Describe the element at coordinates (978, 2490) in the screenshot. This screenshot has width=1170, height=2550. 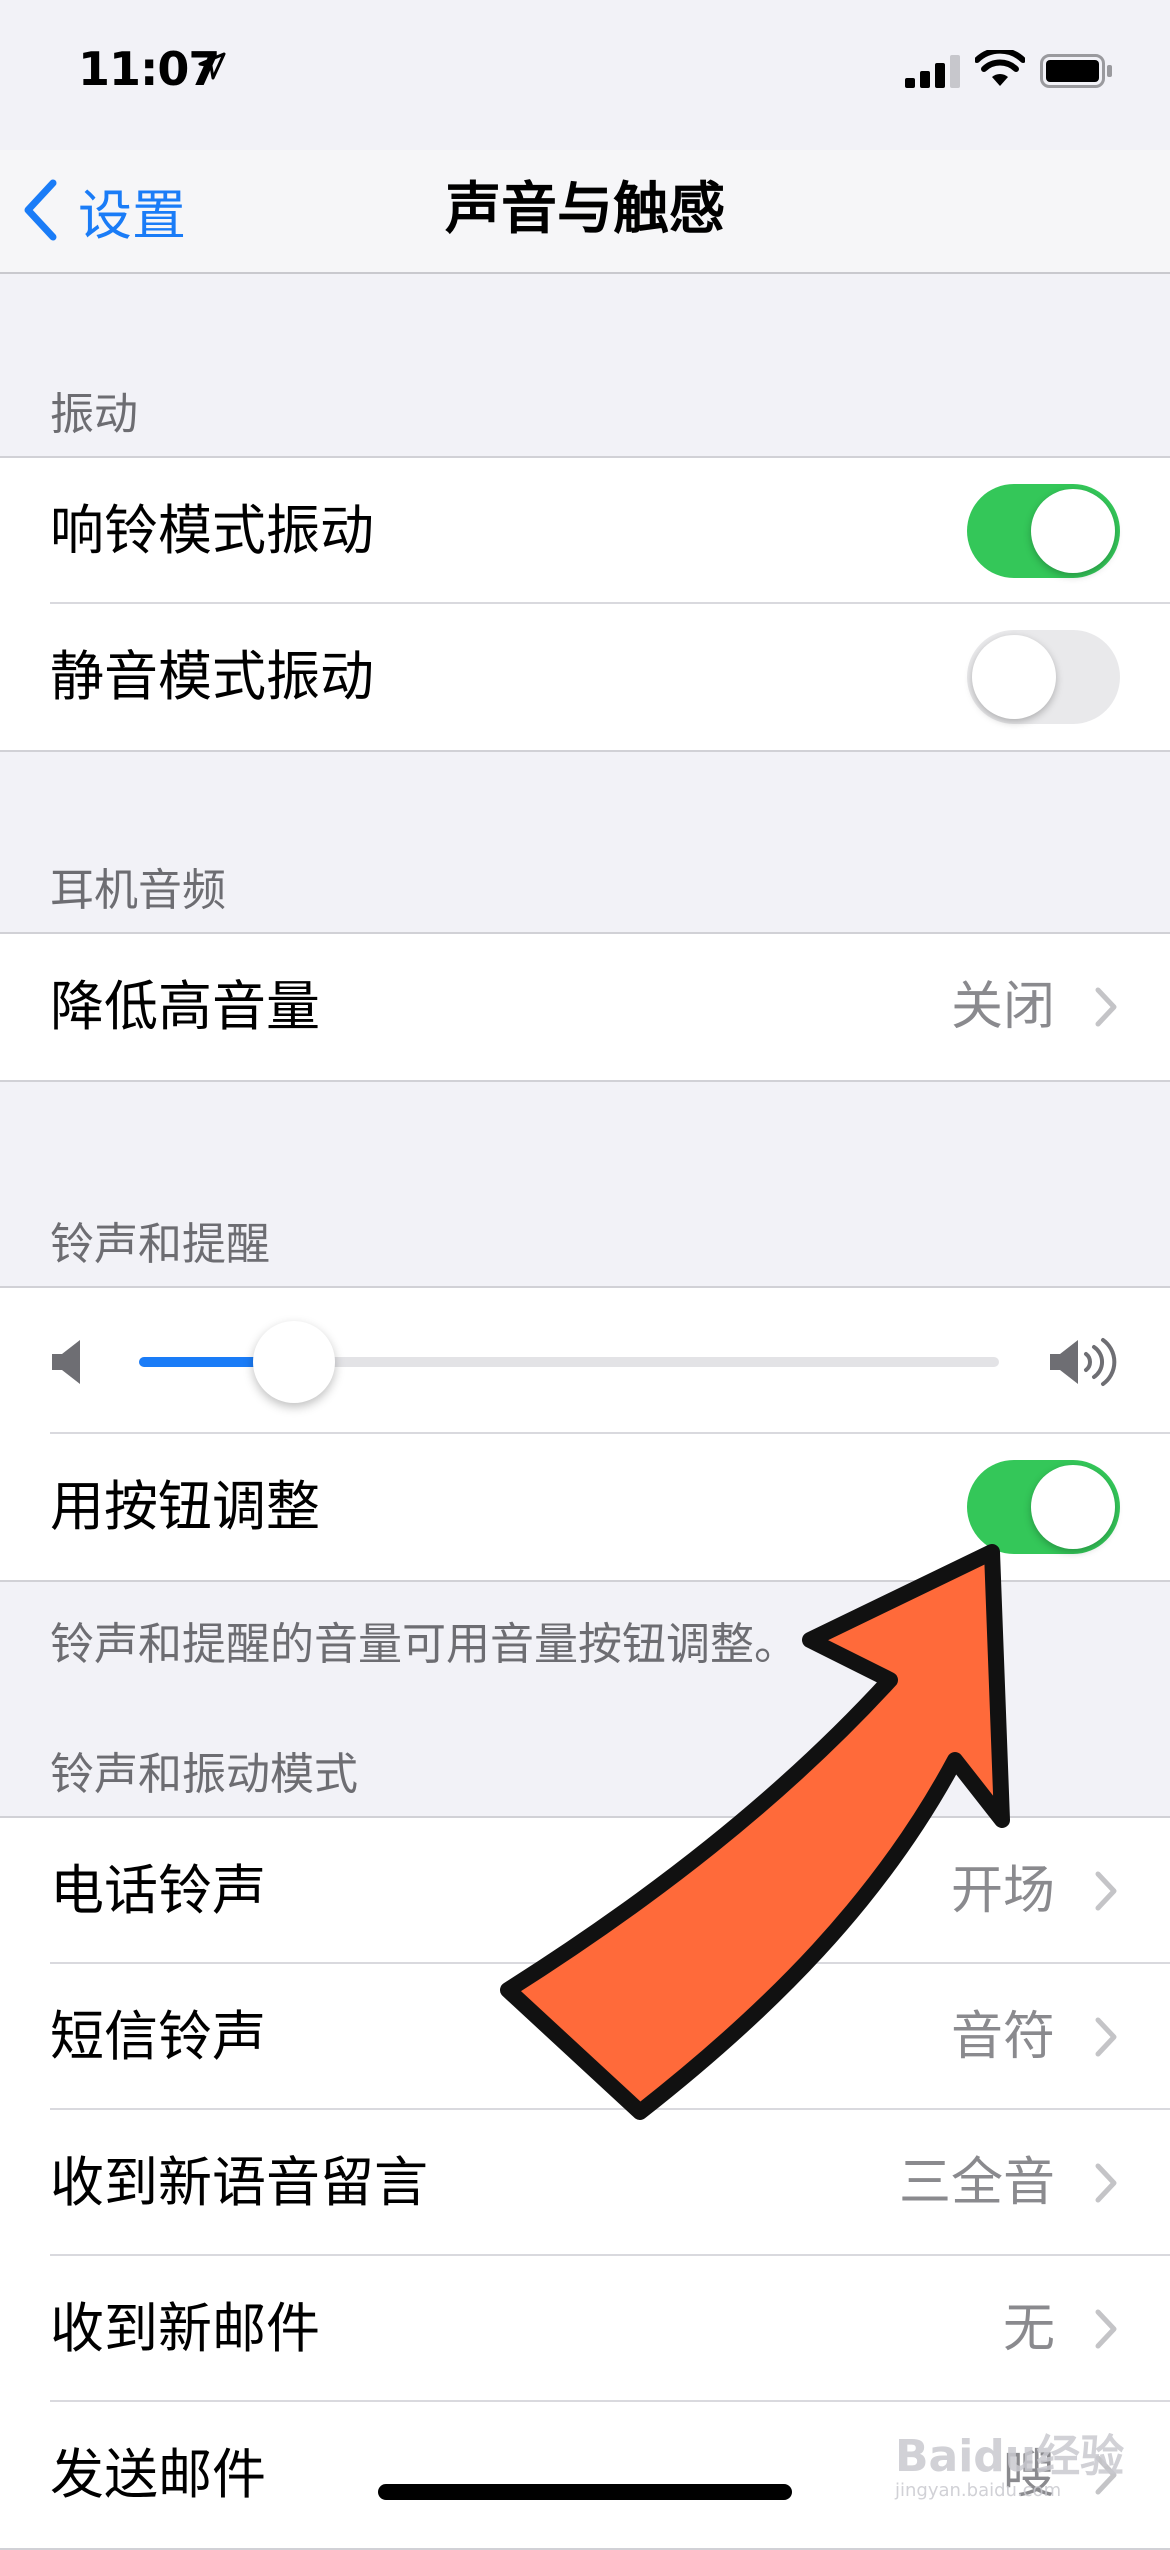
I see `watermark-subtext: jingyan.baidu.com` at that location.